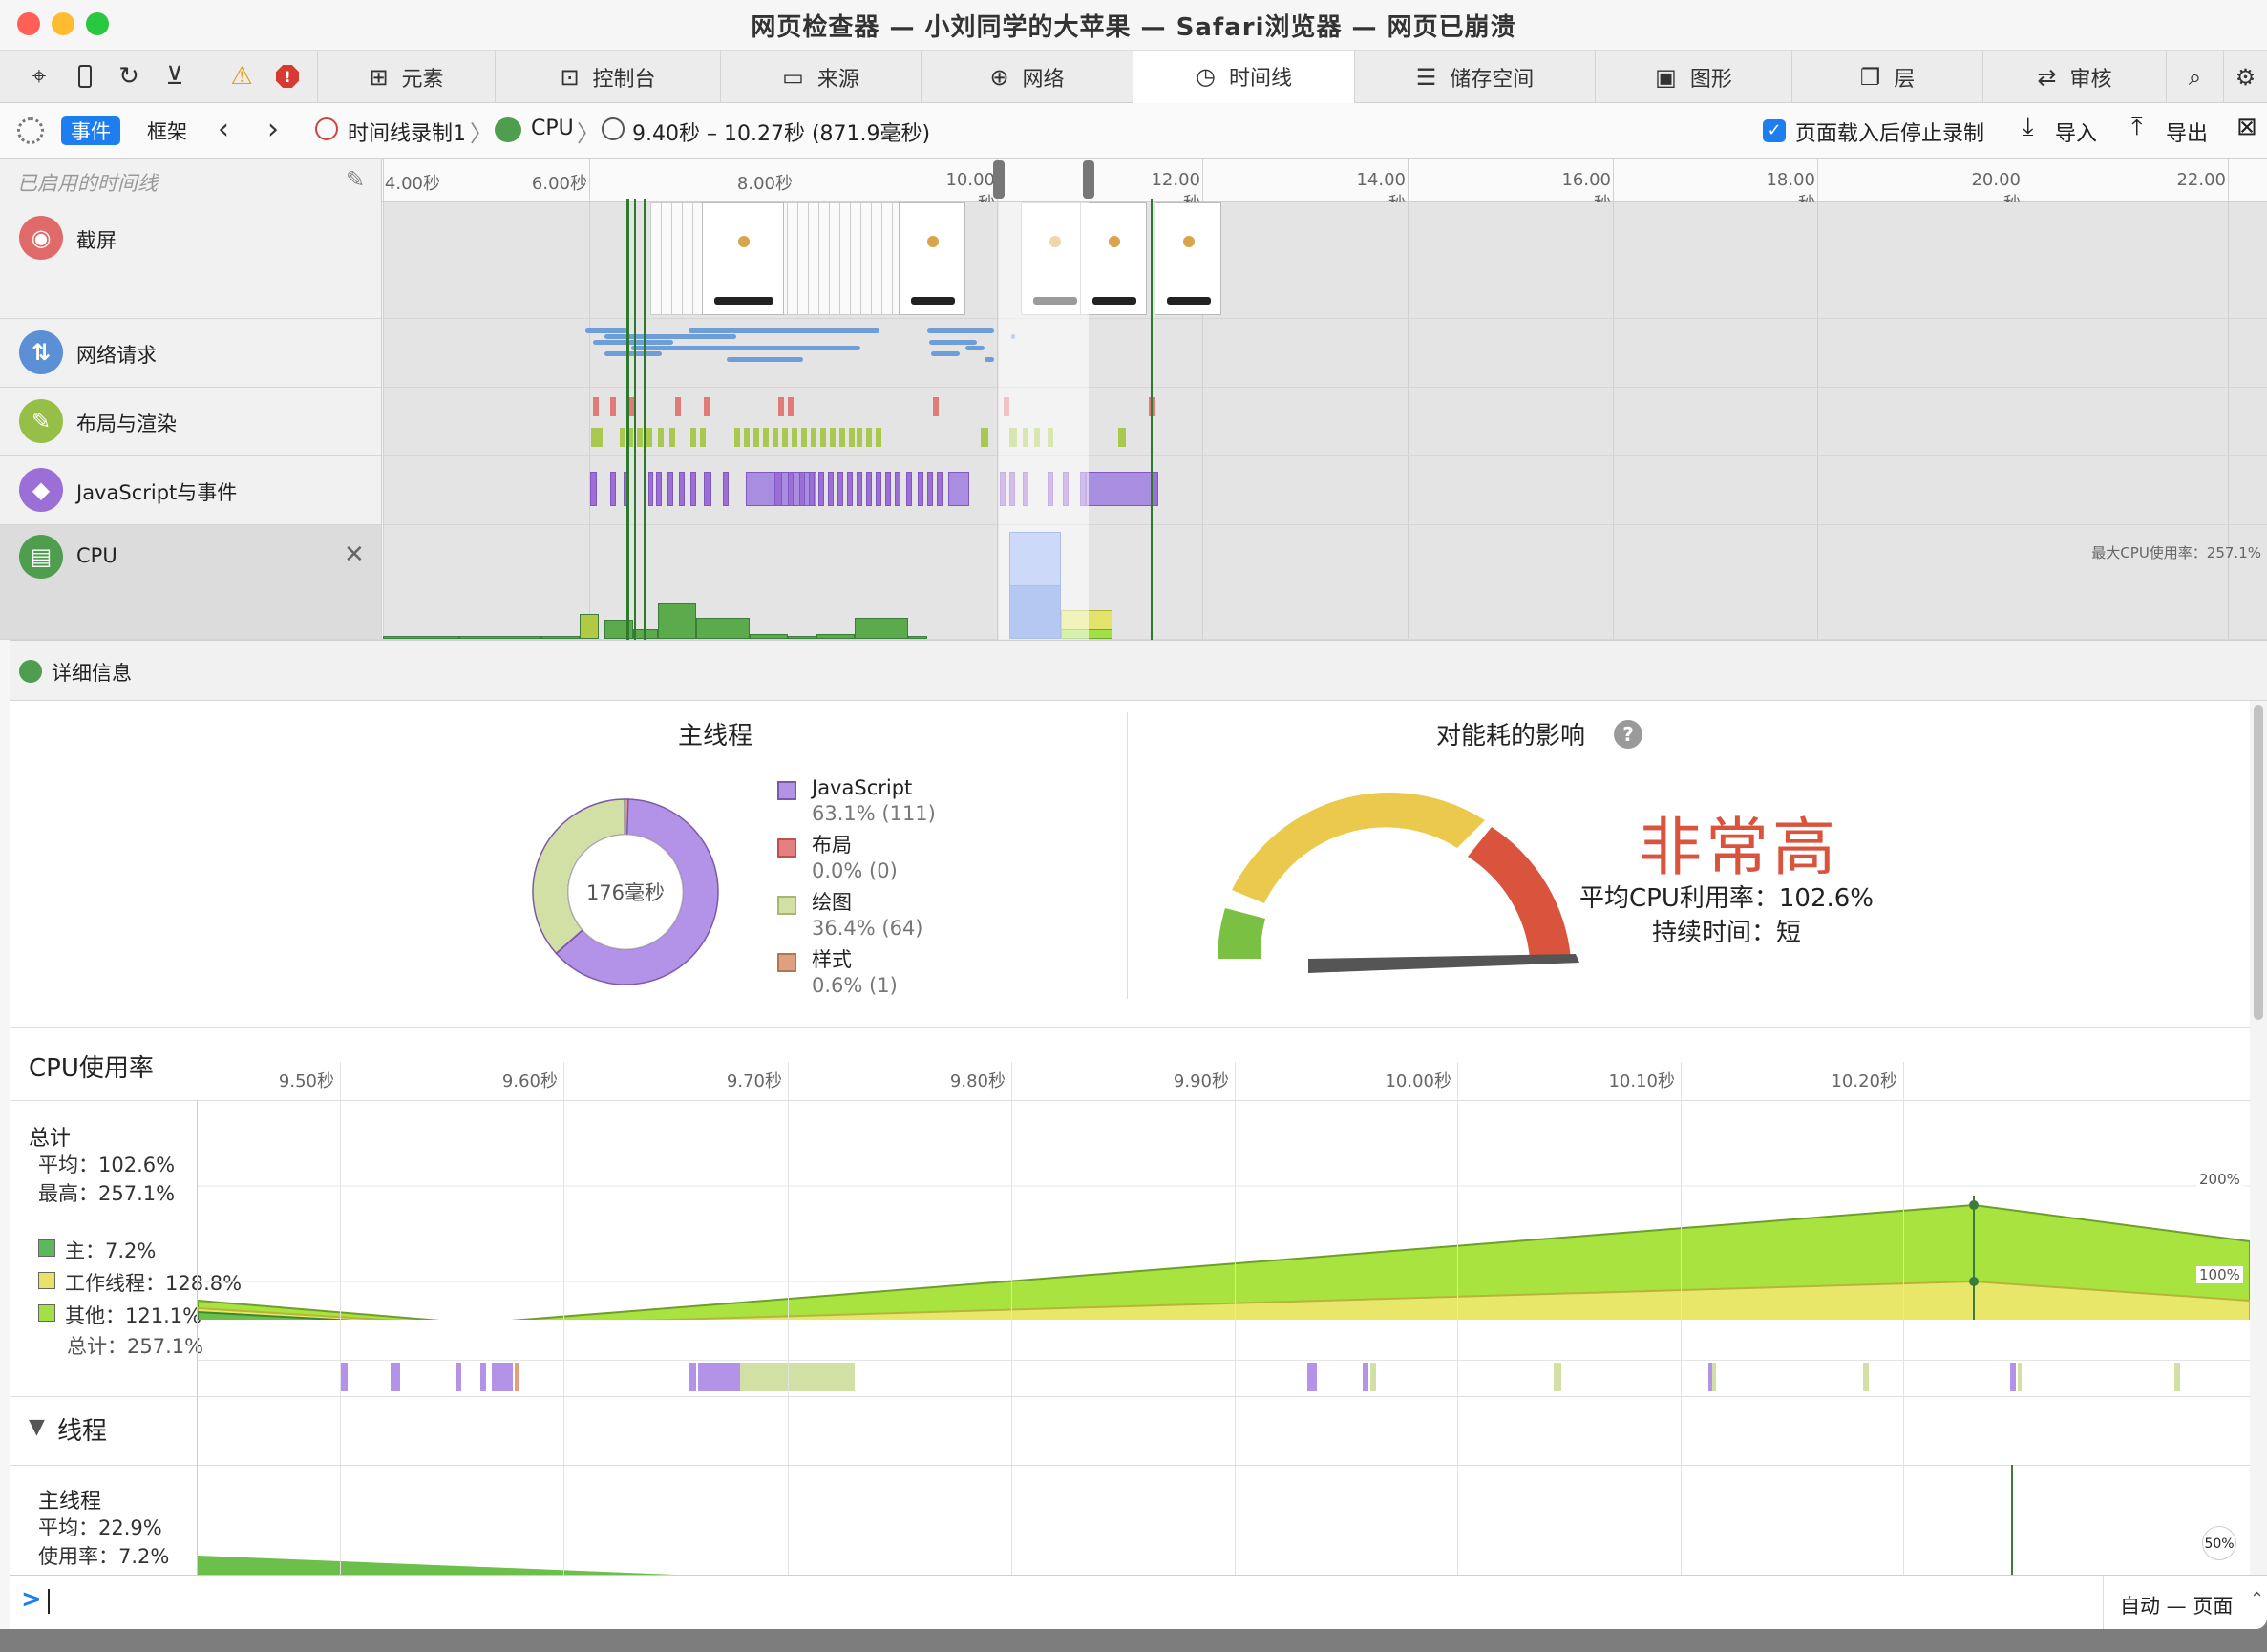 This screenshot has width=2267, height=1652. Describe the element at coordinates (2245, 77) in the screenshot. I see `settings-button: ⚙` at that location.